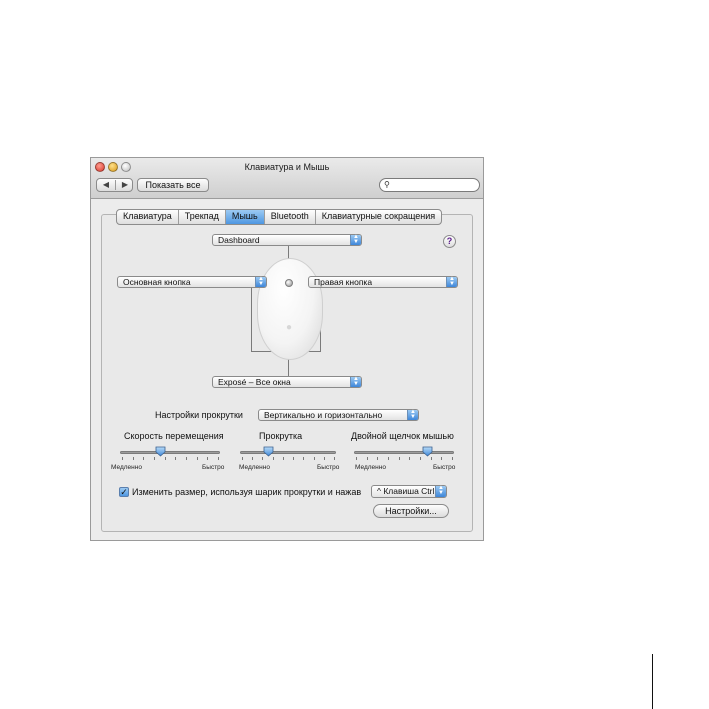 This screenshot has height=709, width=709. I want to click on search-input, so click(432, 185).